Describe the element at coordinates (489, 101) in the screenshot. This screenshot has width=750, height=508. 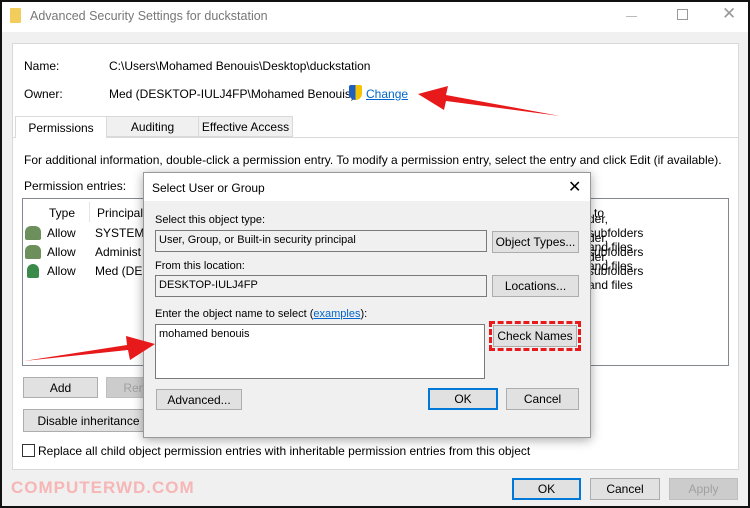
I see `arrow-to-change-link` at that location.